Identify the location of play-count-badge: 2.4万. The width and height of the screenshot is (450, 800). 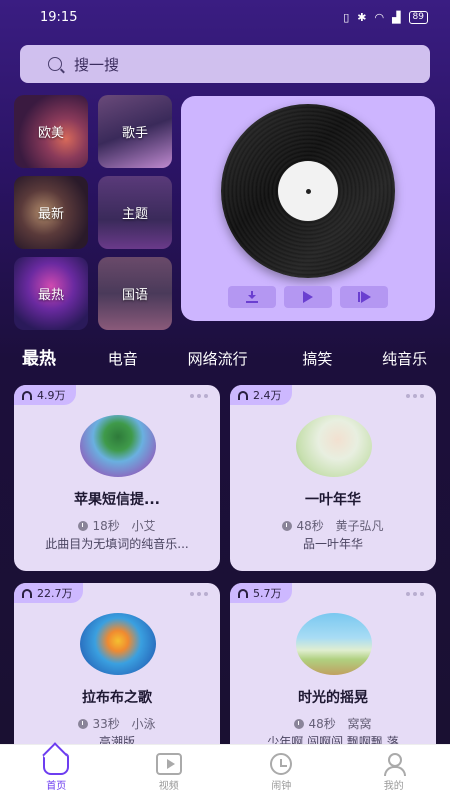
(261, 395).